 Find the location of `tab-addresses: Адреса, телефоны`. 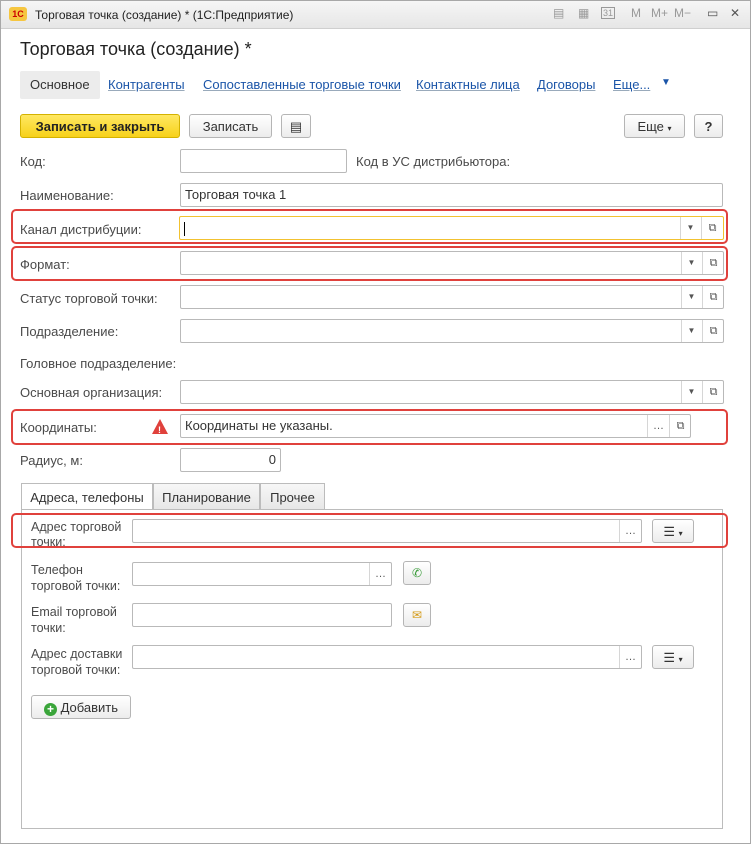

tab-addresses: Адреса, телефоны is located at coordinates (87, 497).